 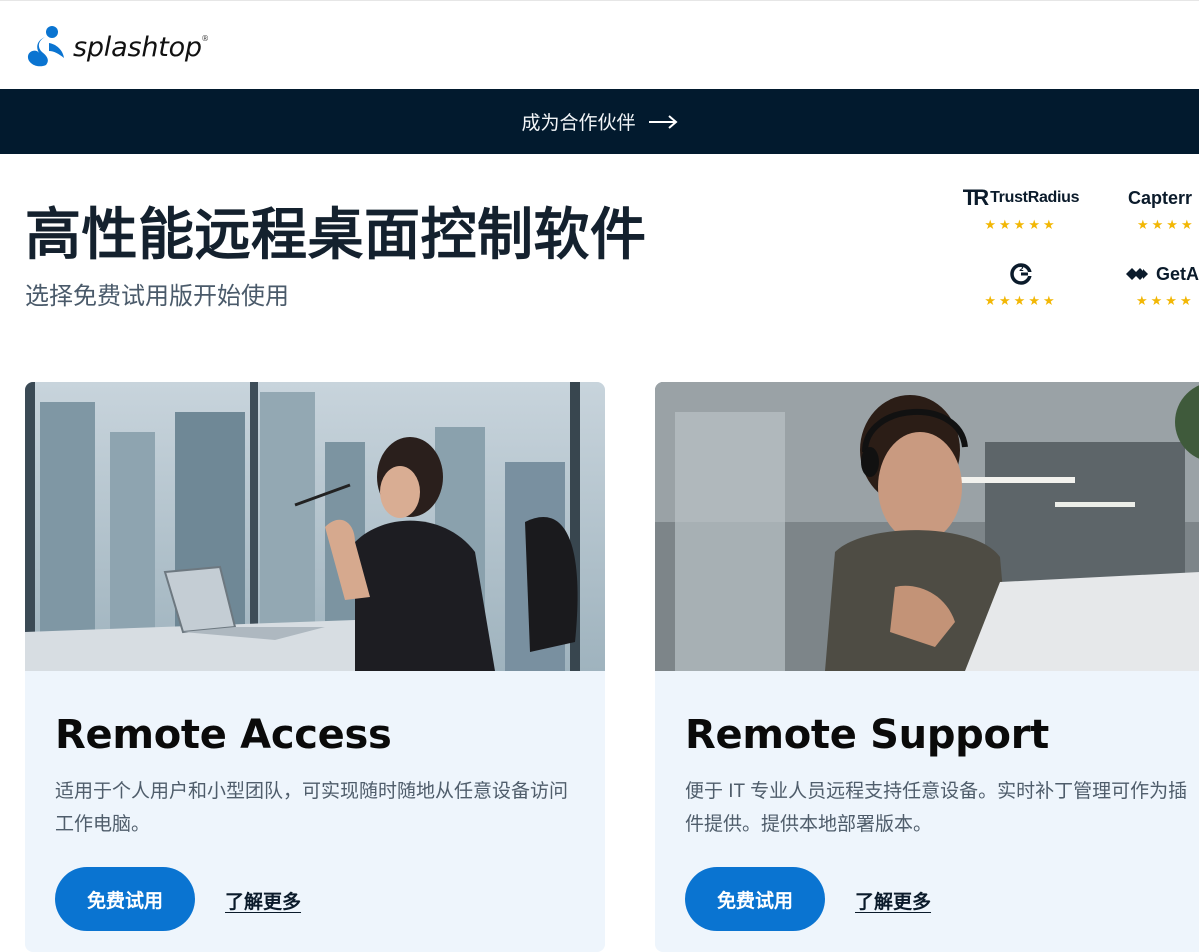 What do you see at coordinates (223, 735) in the screenshot?
I see `card-title: Remote Access` at bounding box center [223, 735].